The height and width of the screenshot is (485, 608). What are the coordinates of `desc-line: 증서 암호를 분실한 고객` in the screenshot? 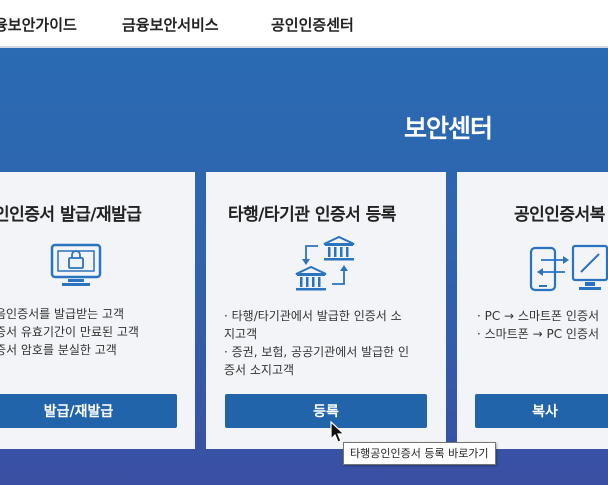 It's located at (58, 350).